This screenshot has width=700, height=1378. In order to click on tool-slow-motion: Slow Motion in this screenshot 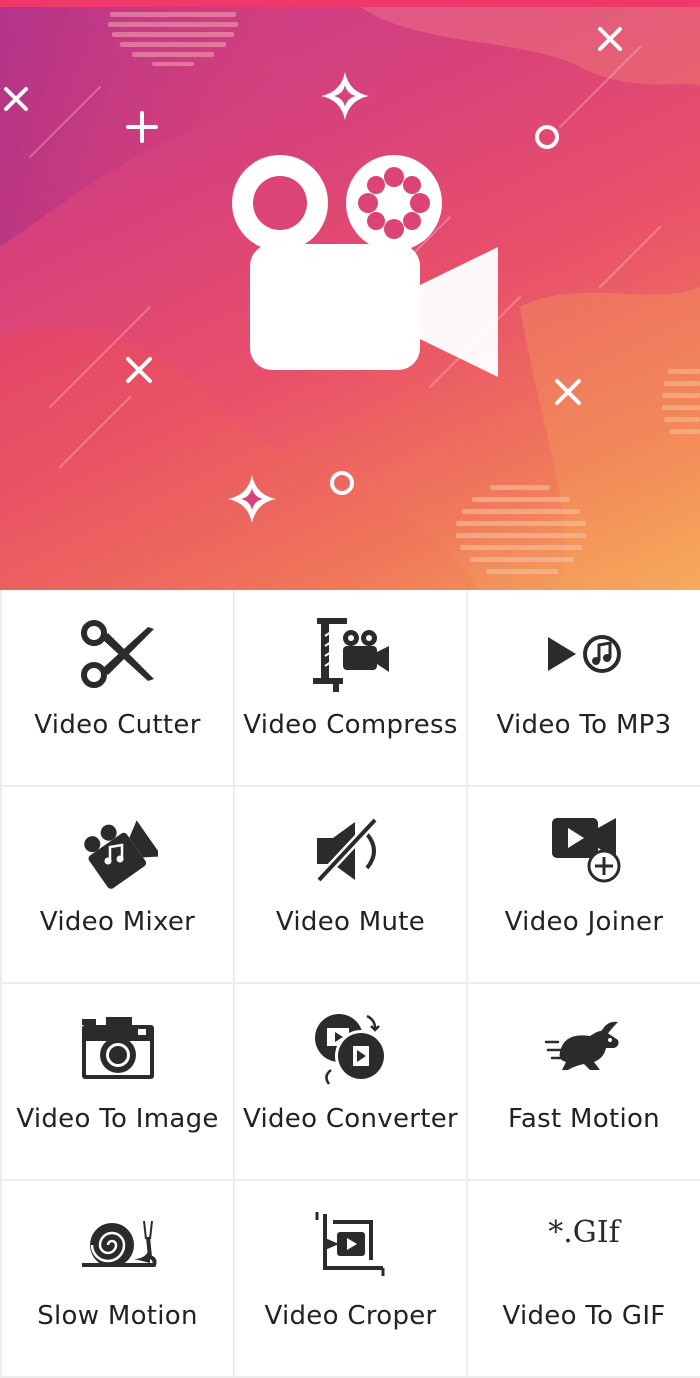, I will do `click(117, 1279)`.